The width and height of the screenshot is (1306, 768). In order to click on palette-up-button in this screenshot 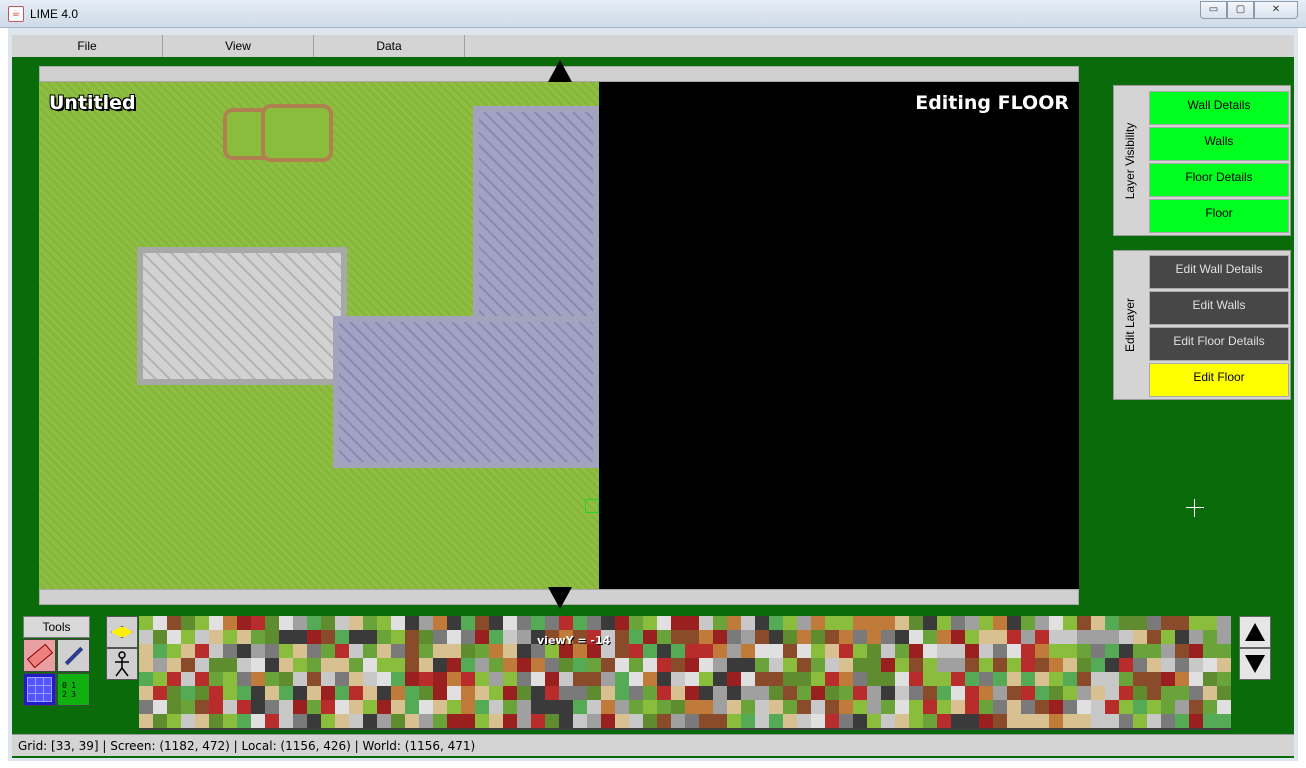, I will do `click(1255, 632)`.